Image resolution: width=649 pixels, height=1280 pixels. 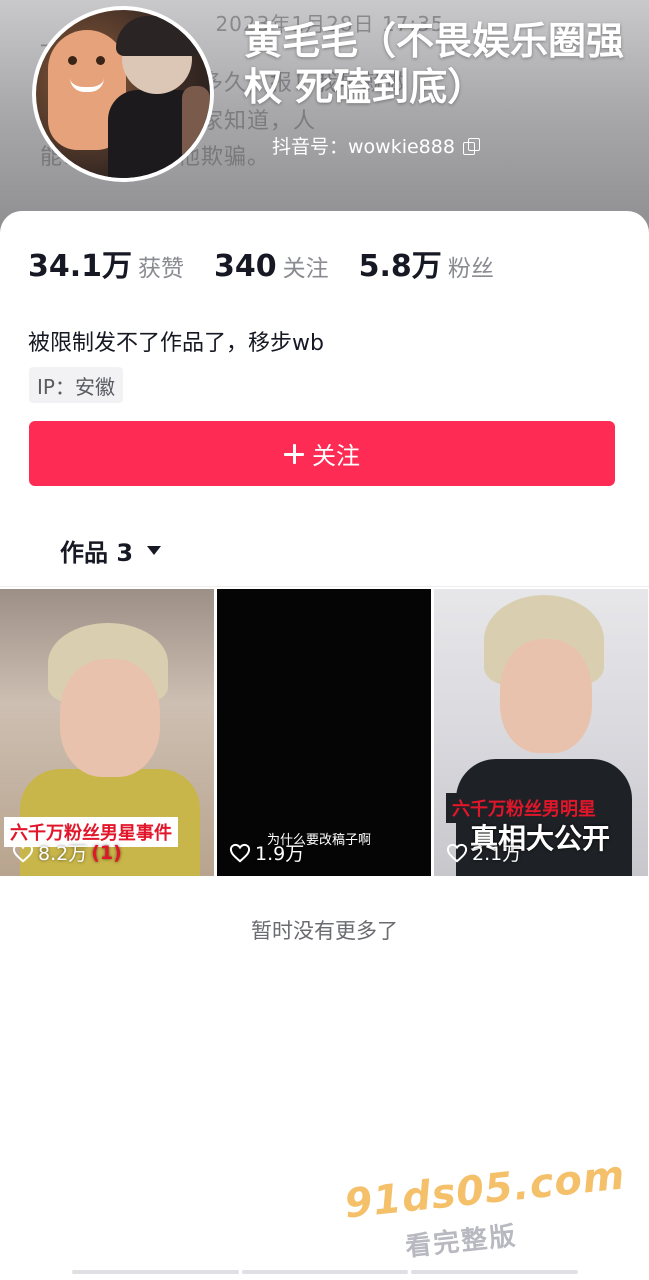 I want to click on video-likes: 8.2万 (1), so click(x=67, y=852).